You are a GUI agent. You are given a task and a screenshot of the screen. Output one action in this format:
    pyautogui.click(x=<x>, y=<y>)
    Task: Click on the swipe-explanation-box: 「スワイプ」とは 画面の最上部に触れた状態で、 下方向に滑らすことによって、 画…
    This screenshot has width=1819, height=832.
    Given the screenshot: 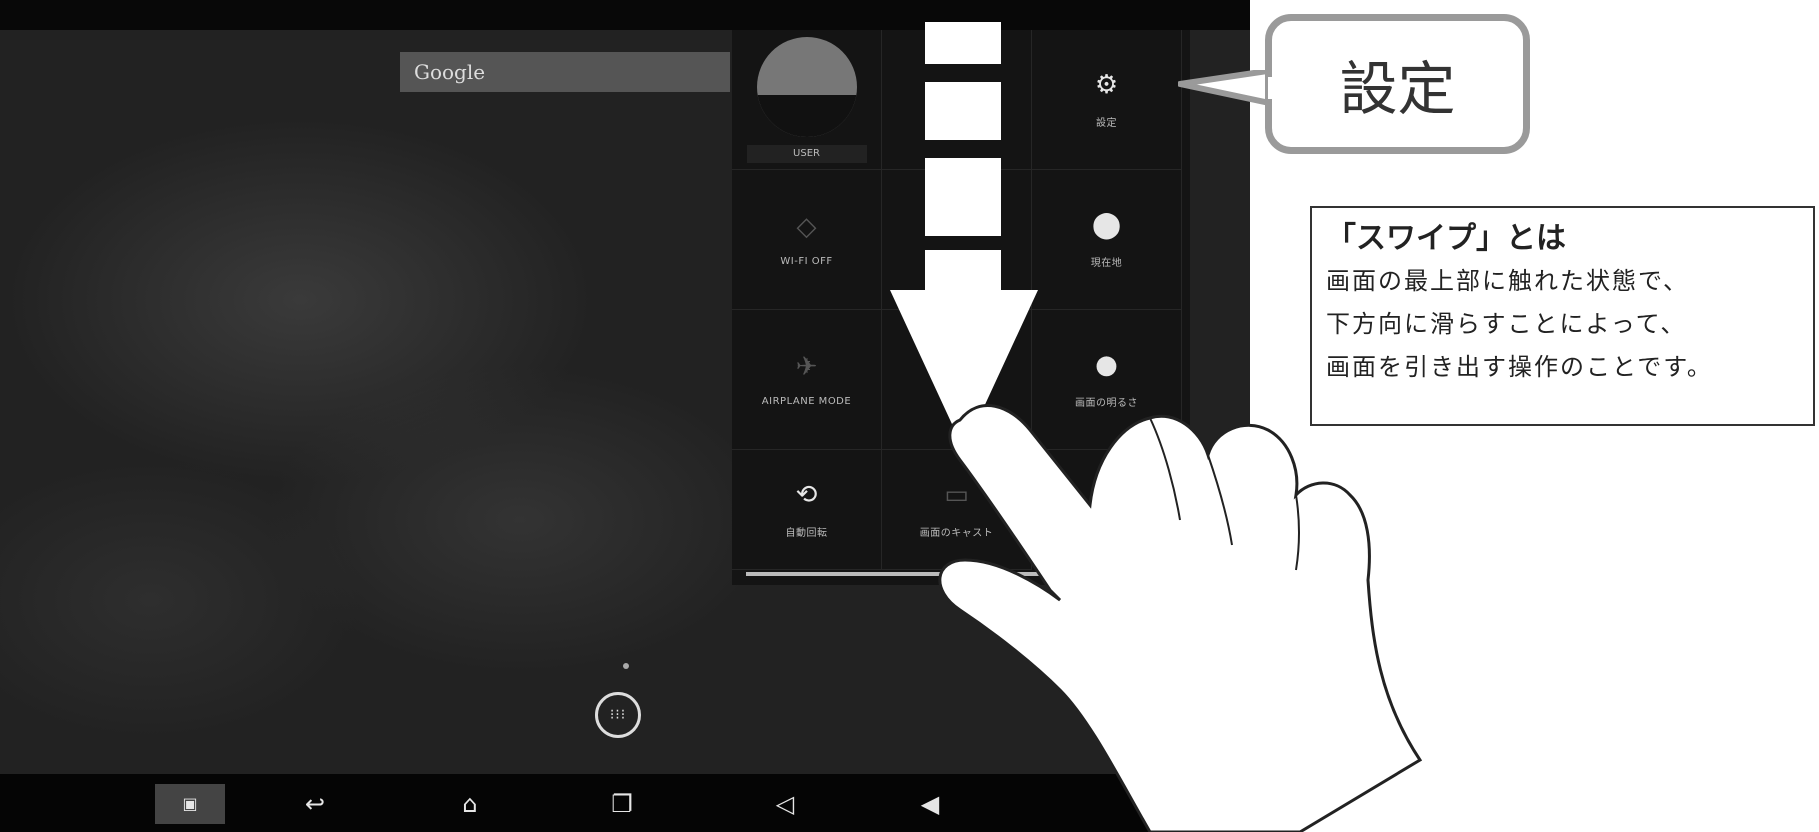 What is the action you would take?
    pyautogui.click(x=1562, y=316)
    